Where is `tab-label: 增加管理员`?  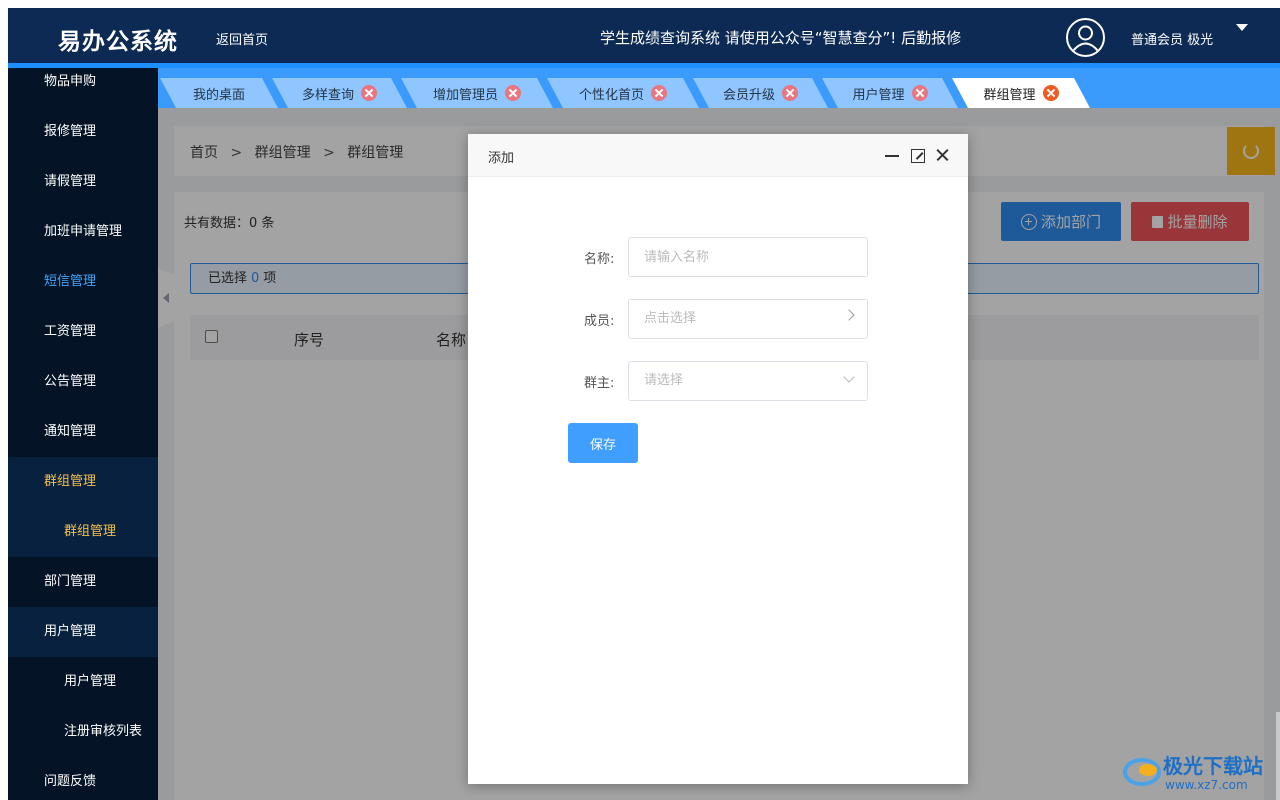
tab-label: 增加管理员 is located at coordinates (465, 95).